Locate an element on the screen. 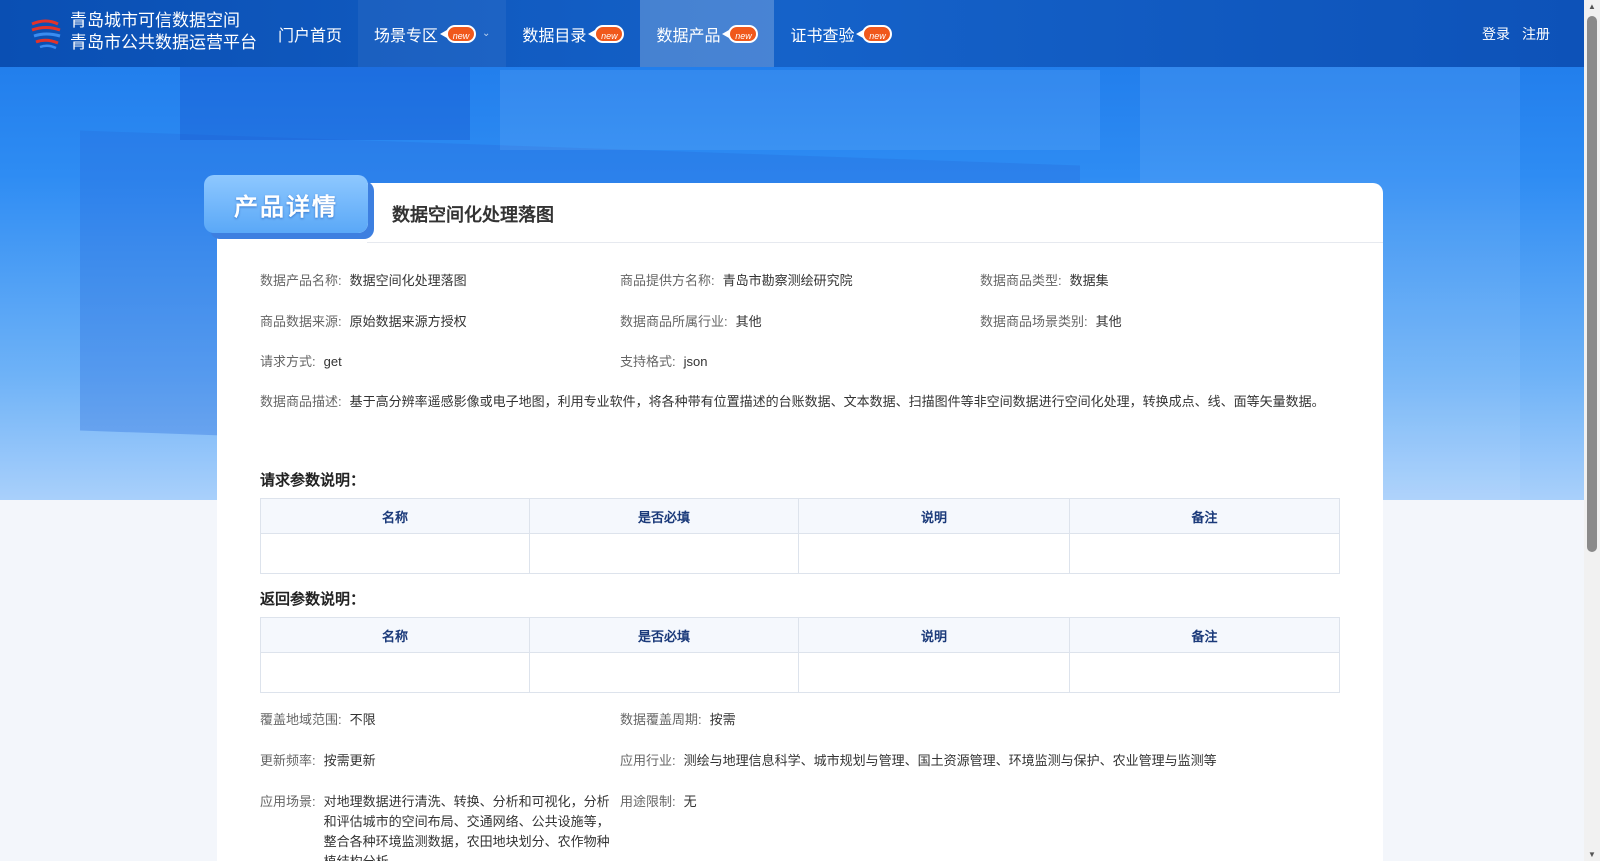  field-product-name: 数据产品名称: 数据空间化处理落图 is located at coordinates (363, 280).